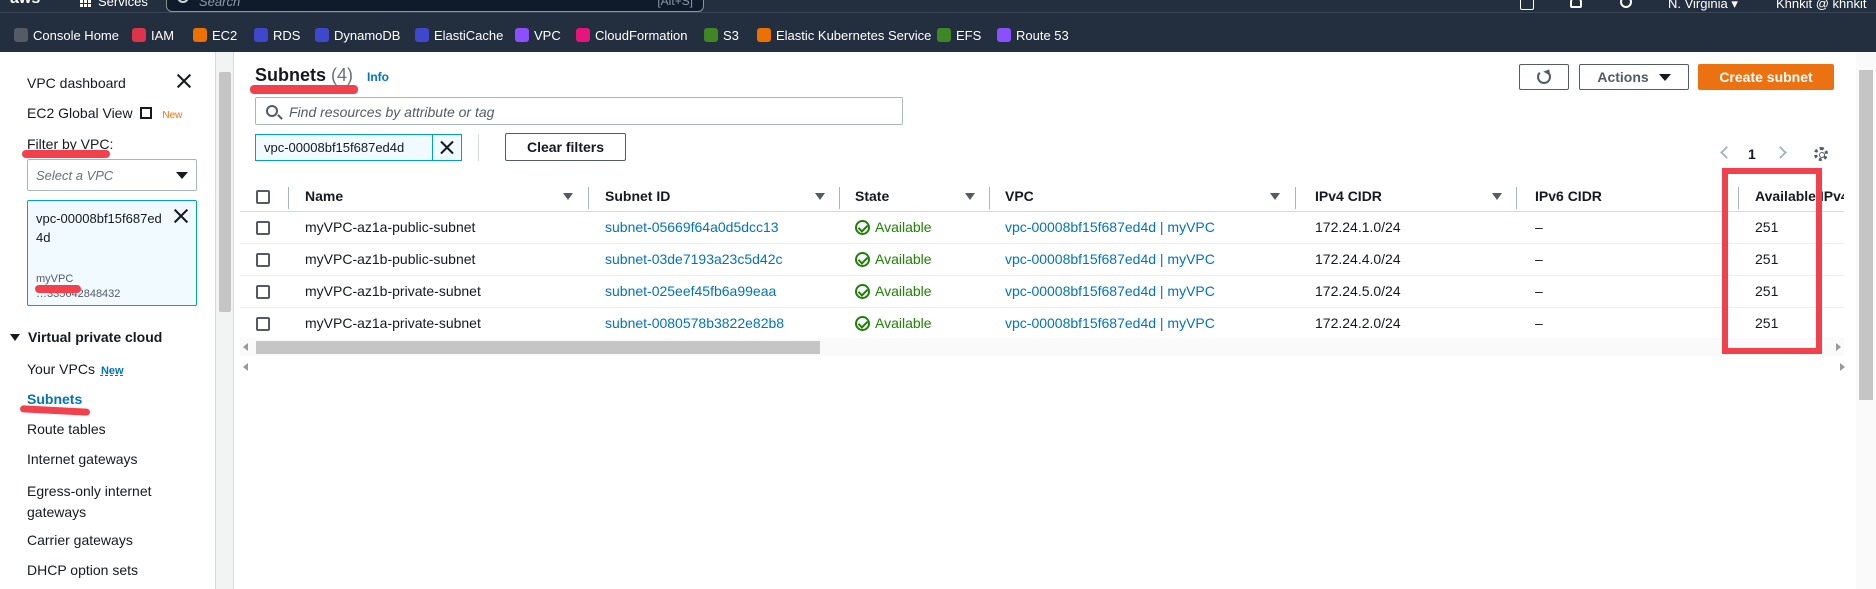 This screenshot has height=589, width=1876. What do you see at coordinates (1821, 154) in the screenshot?
I see `preferences-gear-icon` at bounding box center [1821, 154].